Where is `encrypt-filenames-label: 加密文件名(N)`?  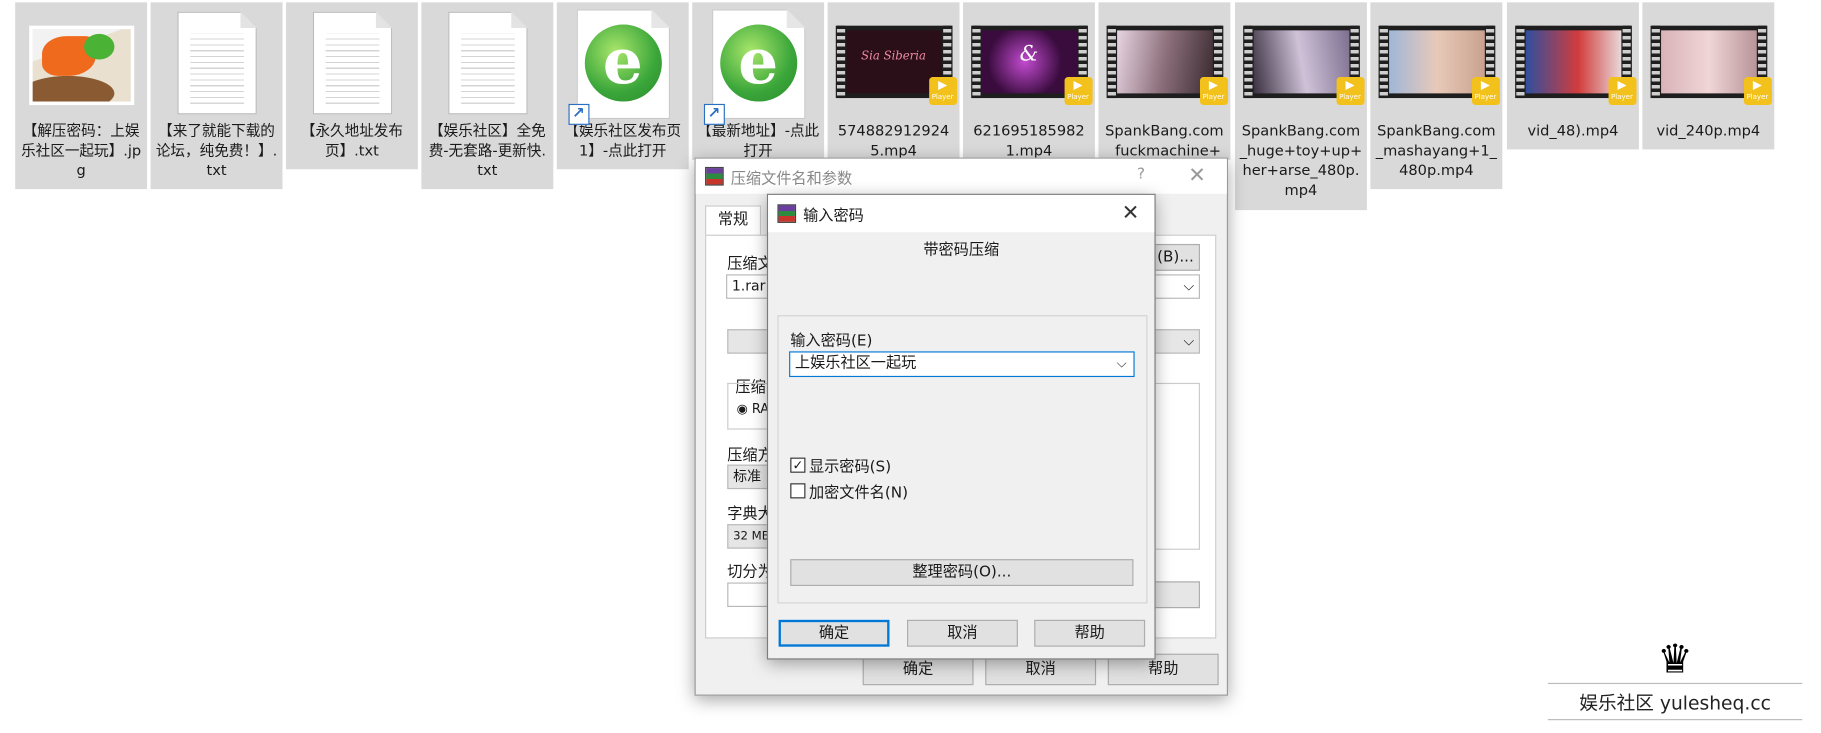 encrypt-filenames-label: 加密文件名(N) is located at coordinates (858, 493).